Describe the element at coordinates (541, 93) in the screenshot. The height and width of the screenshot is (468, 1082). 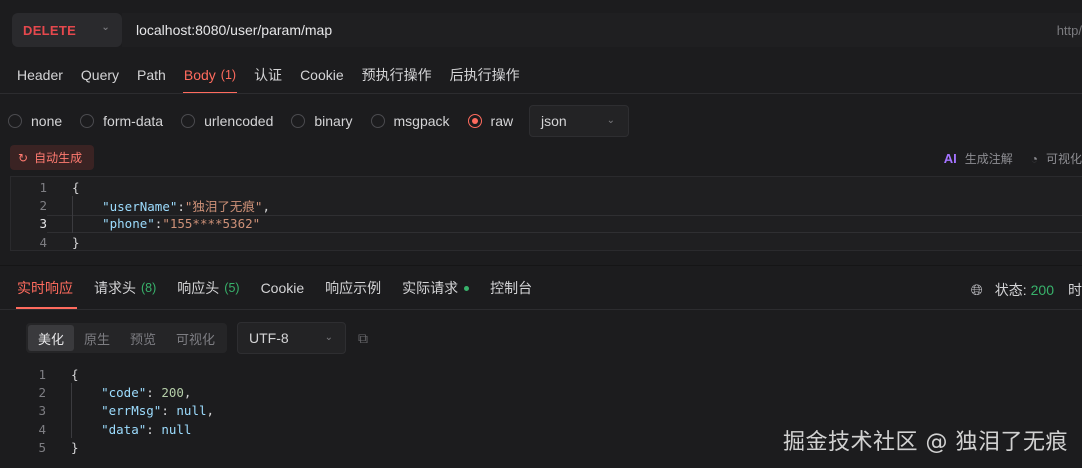
I see `divider` at that location.